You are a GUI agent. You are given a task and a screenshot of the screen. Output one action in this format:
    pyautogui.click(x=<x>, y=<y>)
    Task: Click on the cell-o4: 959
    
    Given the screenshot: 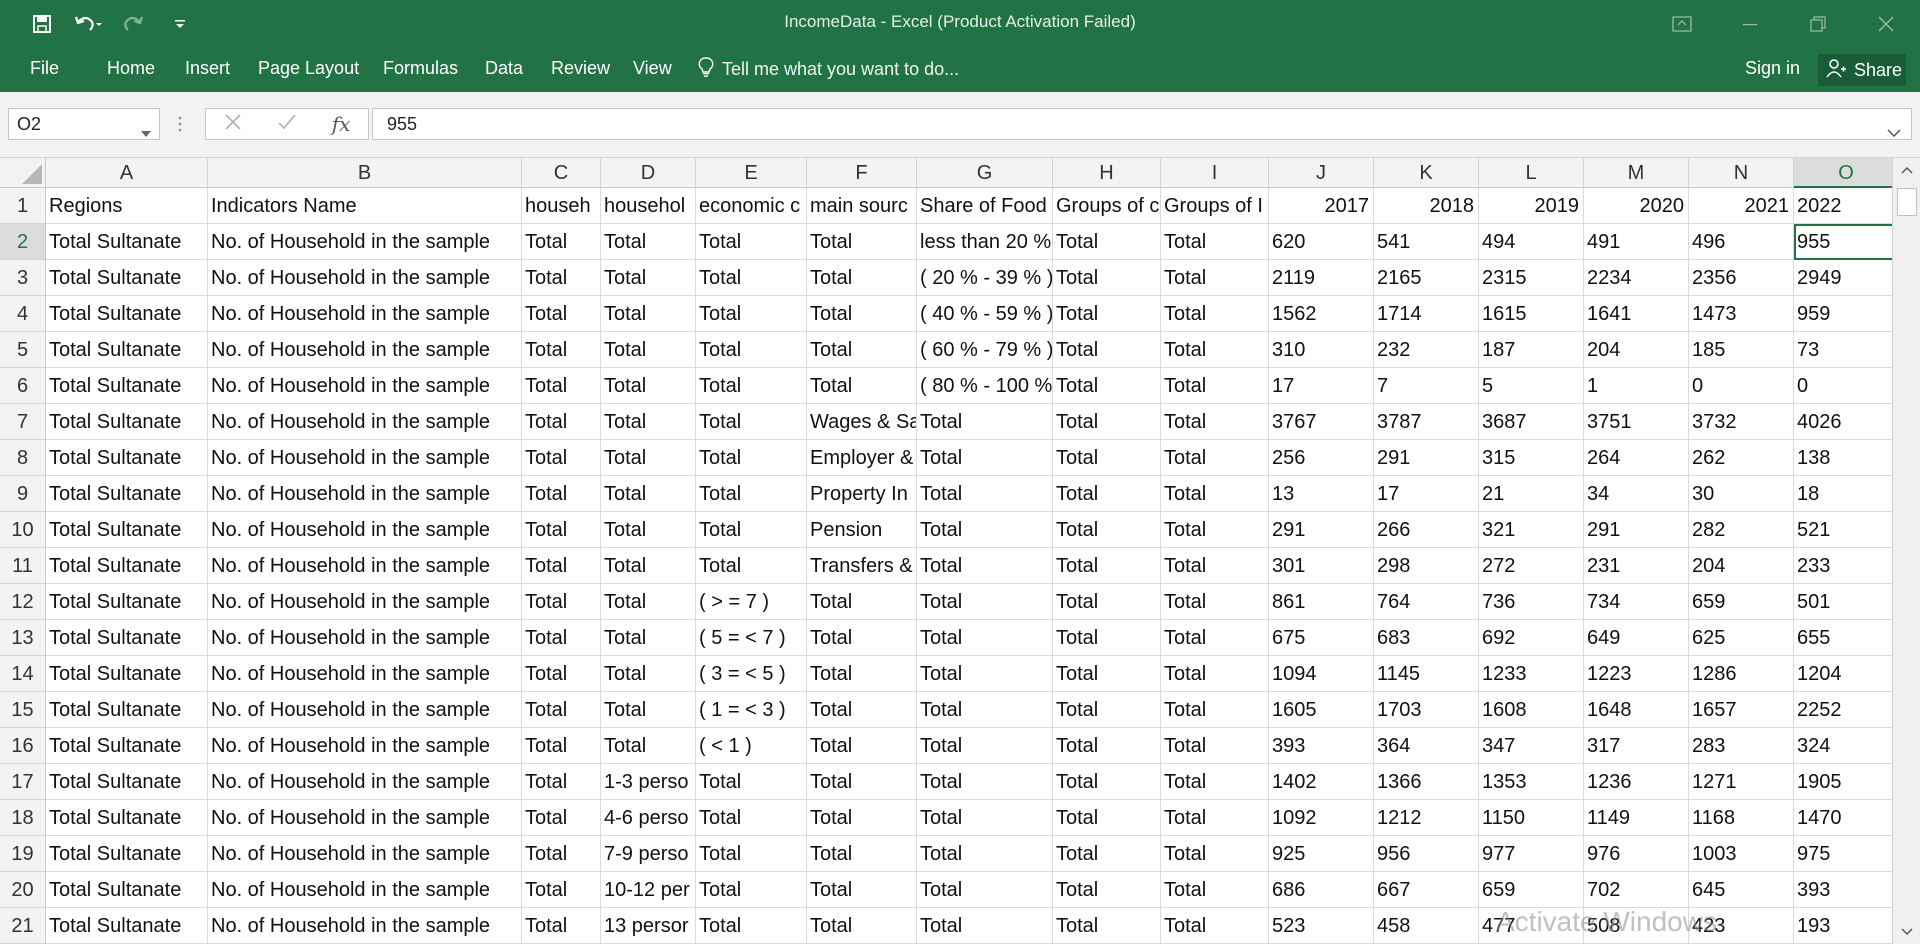 What is the action you would take?
    pyautogui.click(x=1843, y=314)
    